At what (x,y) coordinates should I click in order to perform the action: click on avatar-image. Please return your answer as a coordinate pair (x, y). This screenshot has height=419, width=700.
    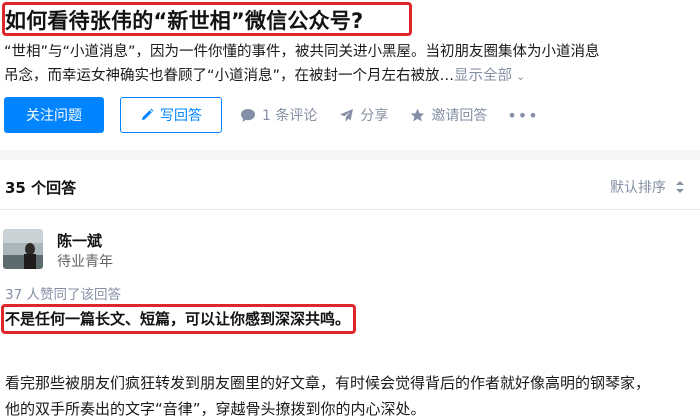
    Looking at the image, I should click on (23, 249).